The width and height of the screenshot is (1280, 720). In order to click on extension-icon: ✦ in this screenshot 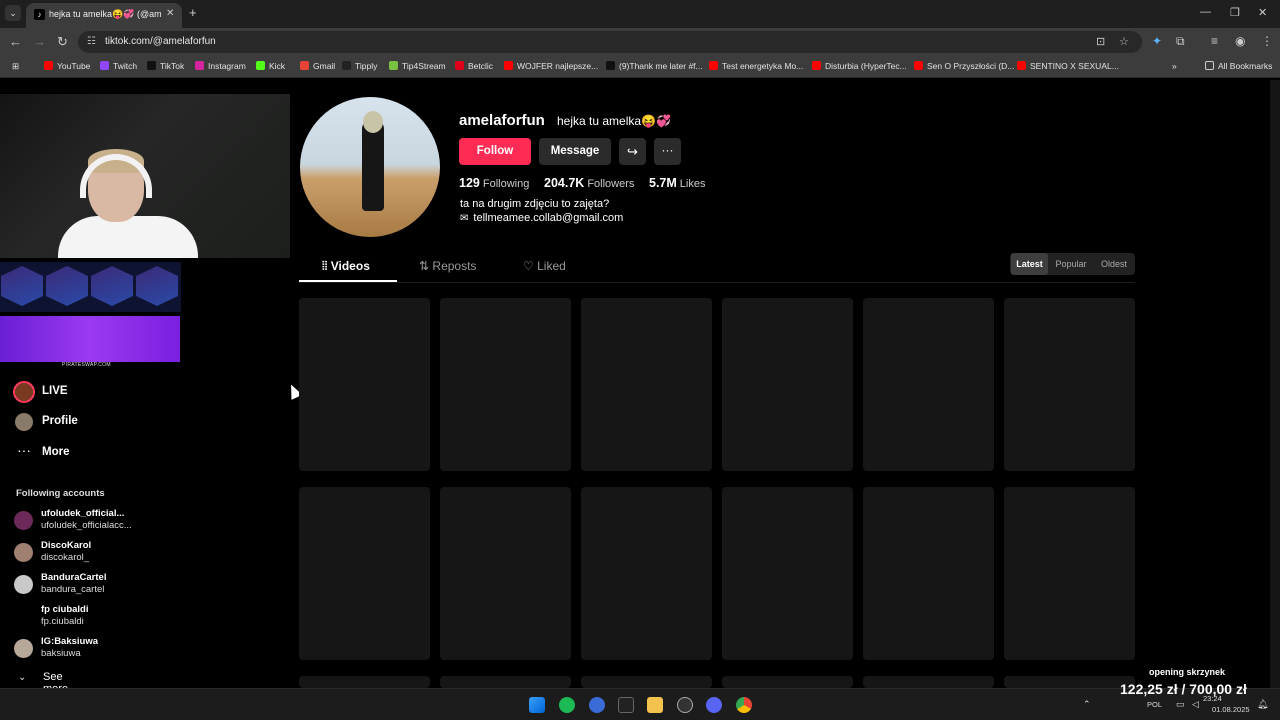, I will do `click(1157, 41)`.